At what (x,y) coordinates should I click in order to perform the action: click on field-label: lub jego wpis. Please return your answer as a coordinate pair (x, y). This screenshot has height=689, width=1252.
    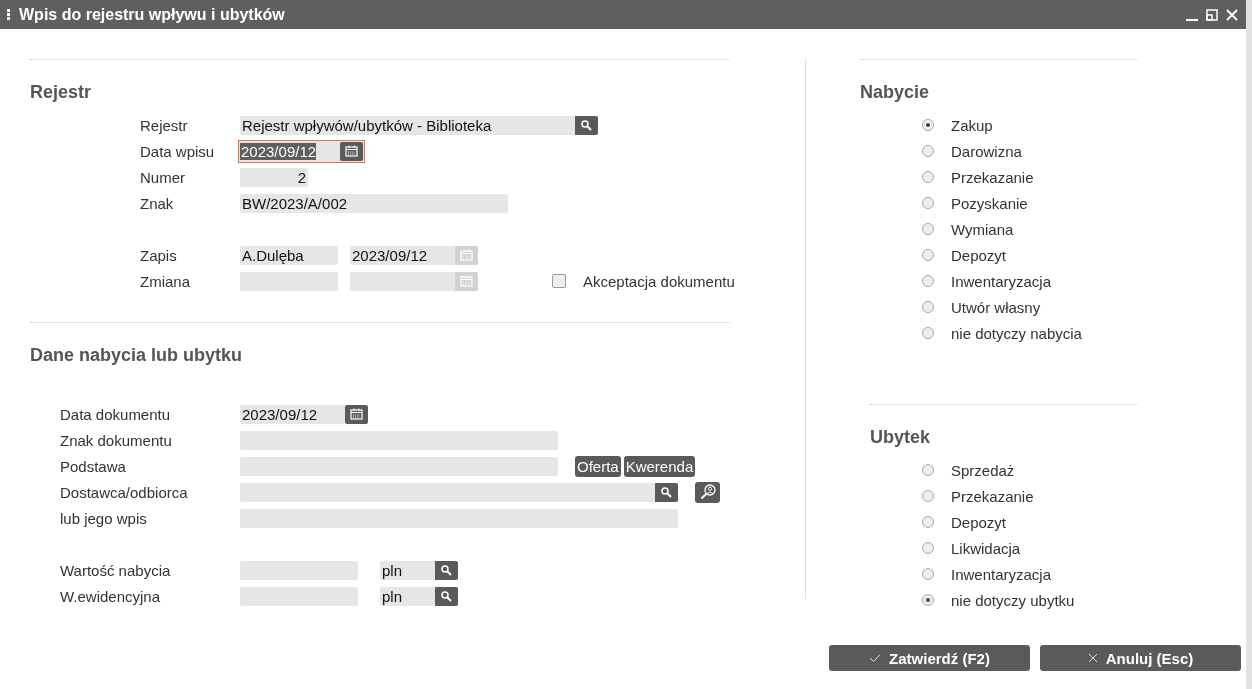
    Looking at the image, I should click on (104, 518).